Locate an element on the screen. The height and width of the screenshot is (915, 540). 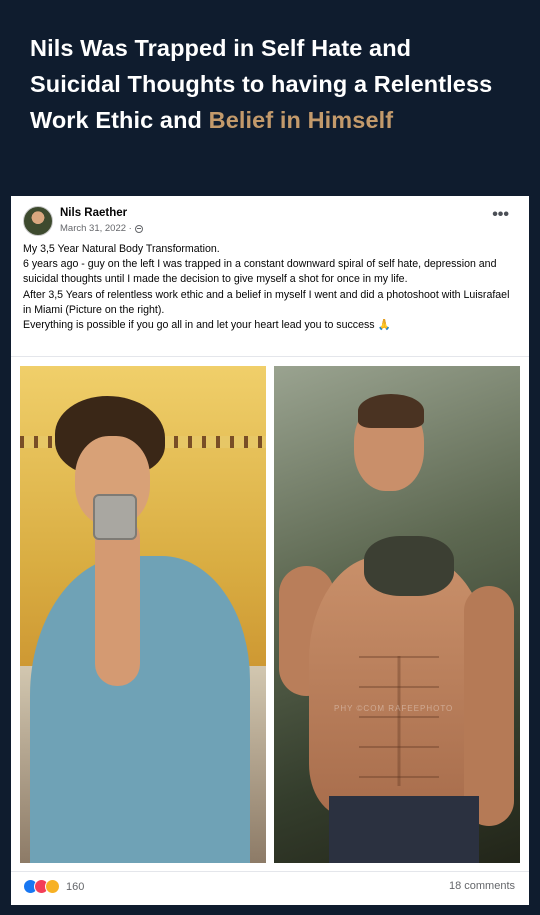
globe-icon is located at coordinates (138, 228).